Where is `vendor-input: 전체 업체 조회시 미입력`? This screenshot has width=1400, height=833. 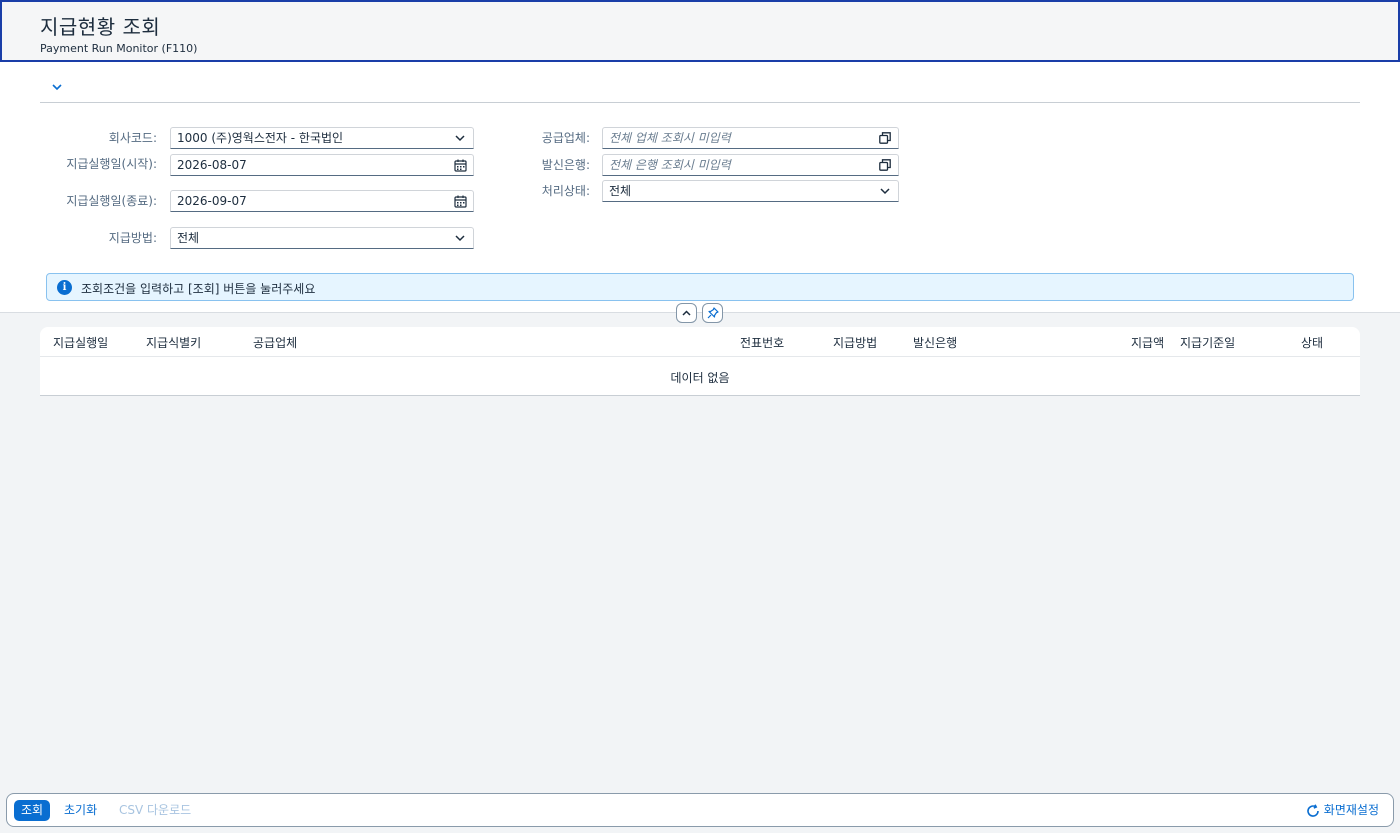
vendor-input: 전체 업체 조회시 미입력 is located at coordinates (750, 138).